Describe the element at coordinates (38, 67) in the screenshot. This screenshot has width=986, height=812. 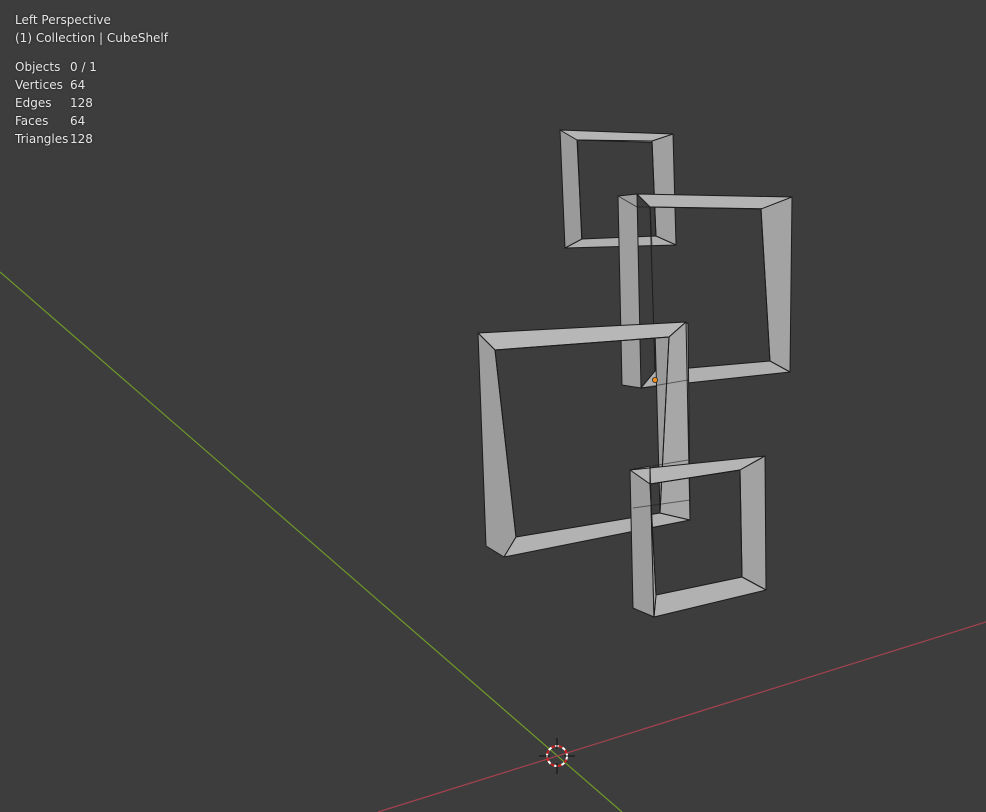
I see `stat-label: Objects` at that location.